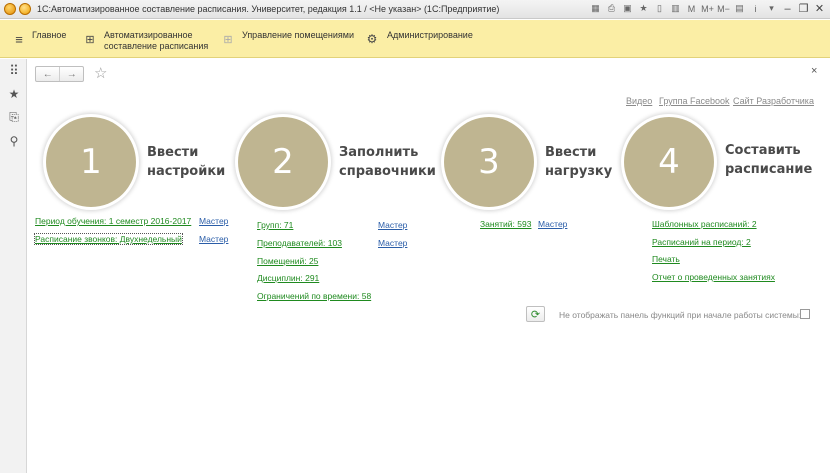 This screenshot has width=830, height=473. Describe the element at coordinates (100, 73) in the screenshot. I see `favorite-star-icon: ☆` at that location.